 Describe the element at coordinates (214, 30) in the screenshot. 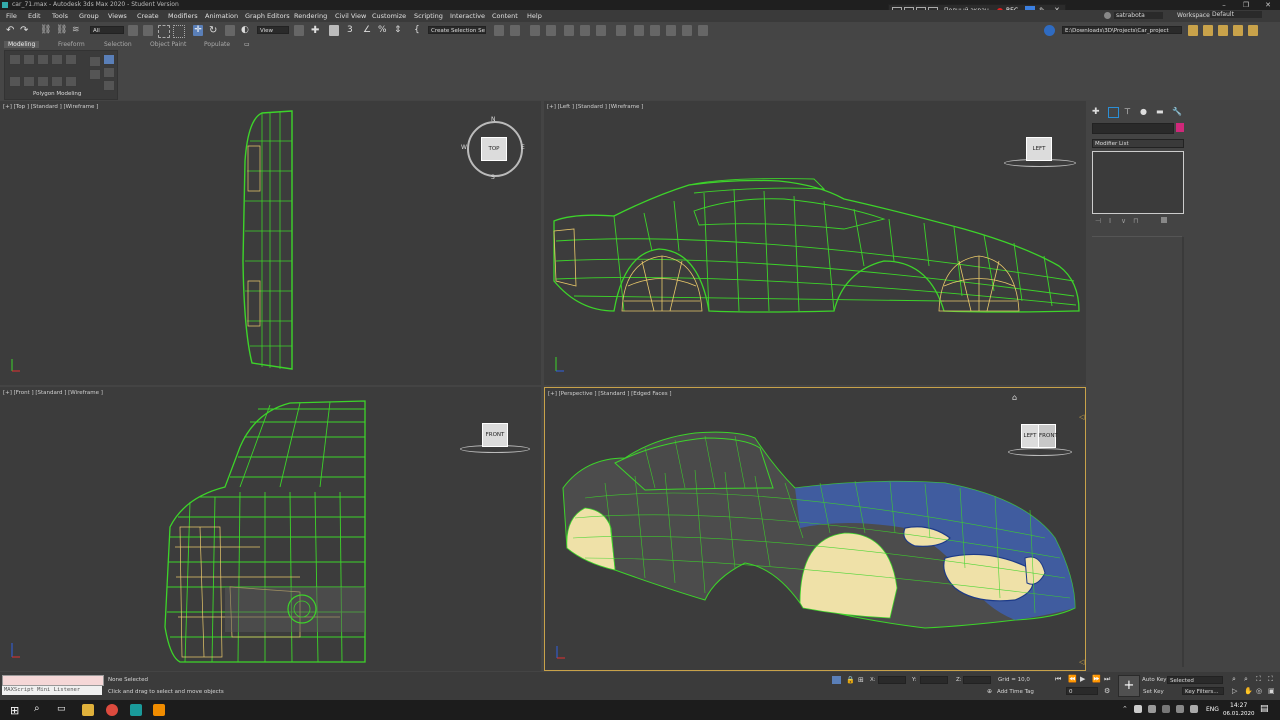

I see `select-and-rotate-icon: ↻` at that location.